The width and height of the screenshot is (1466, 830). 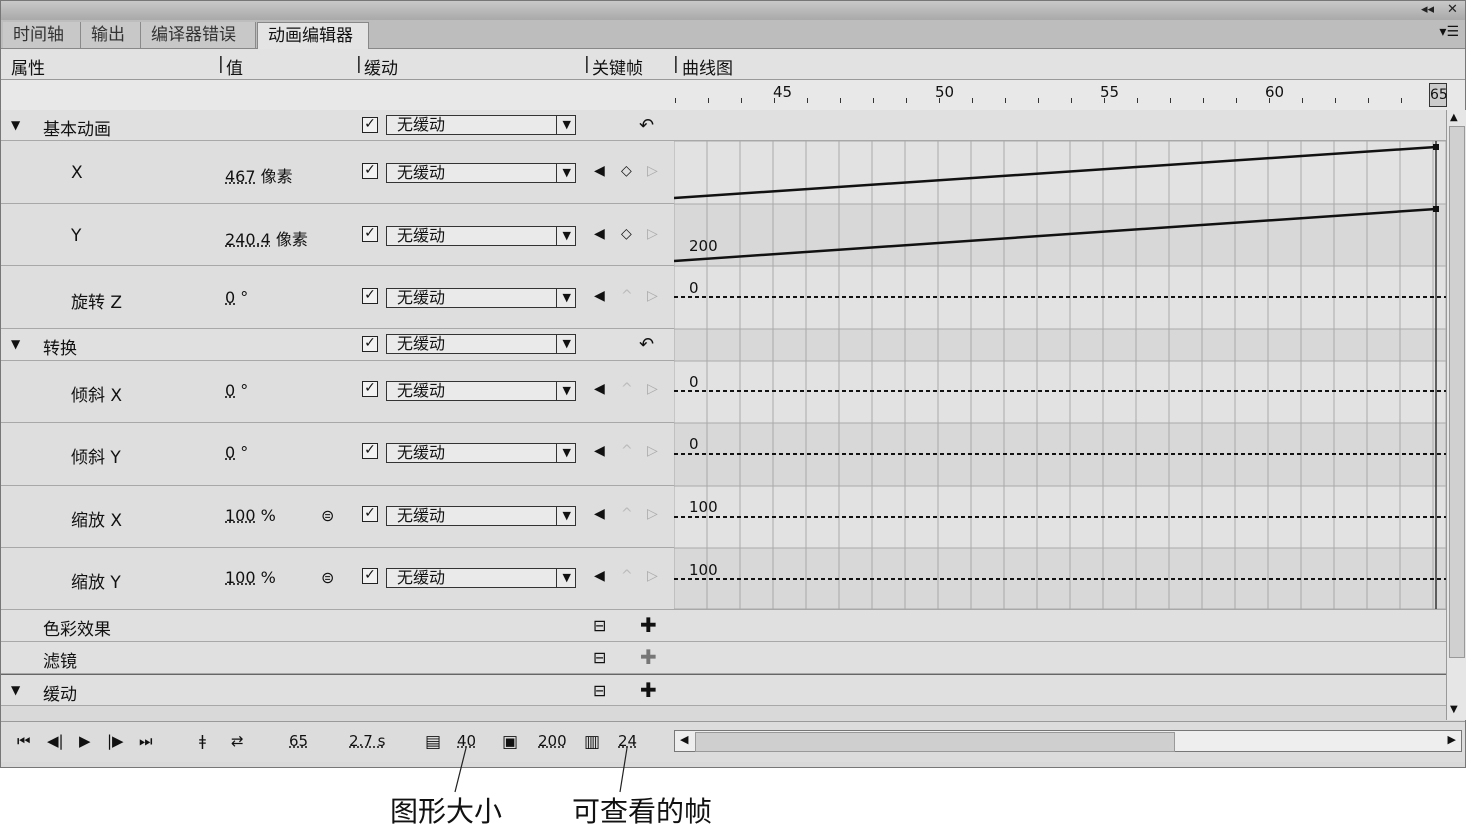 I want to click on callout-lines, so click(x=541, y=770).